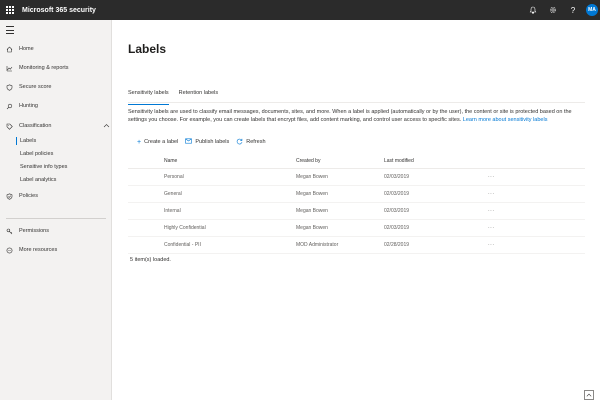 This screenshot has height=400, width=600. I want to click on gear-icon, so click(553, 10).